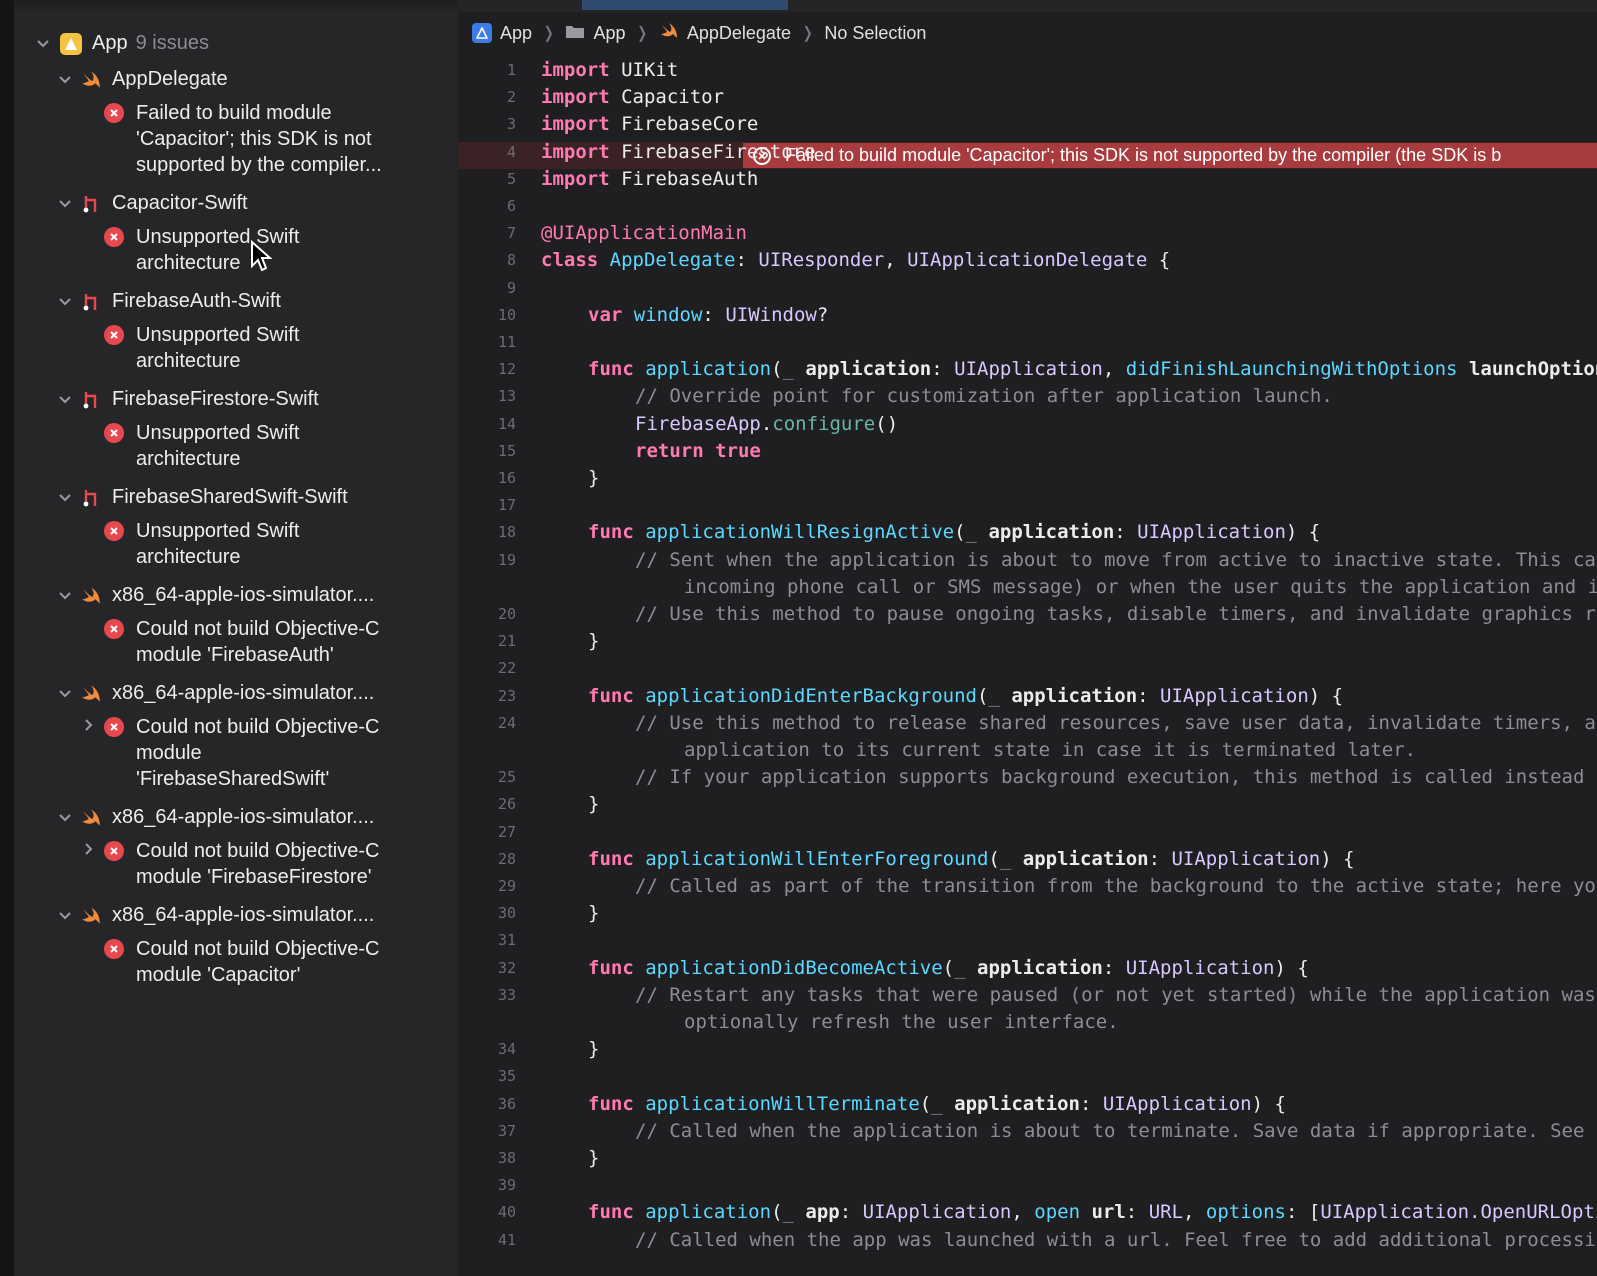 This screenshot has width=1597, height=1276. Describe the element at coordinates (1027, 1076) in the screenshot. I see `code-line: 35` at that location.